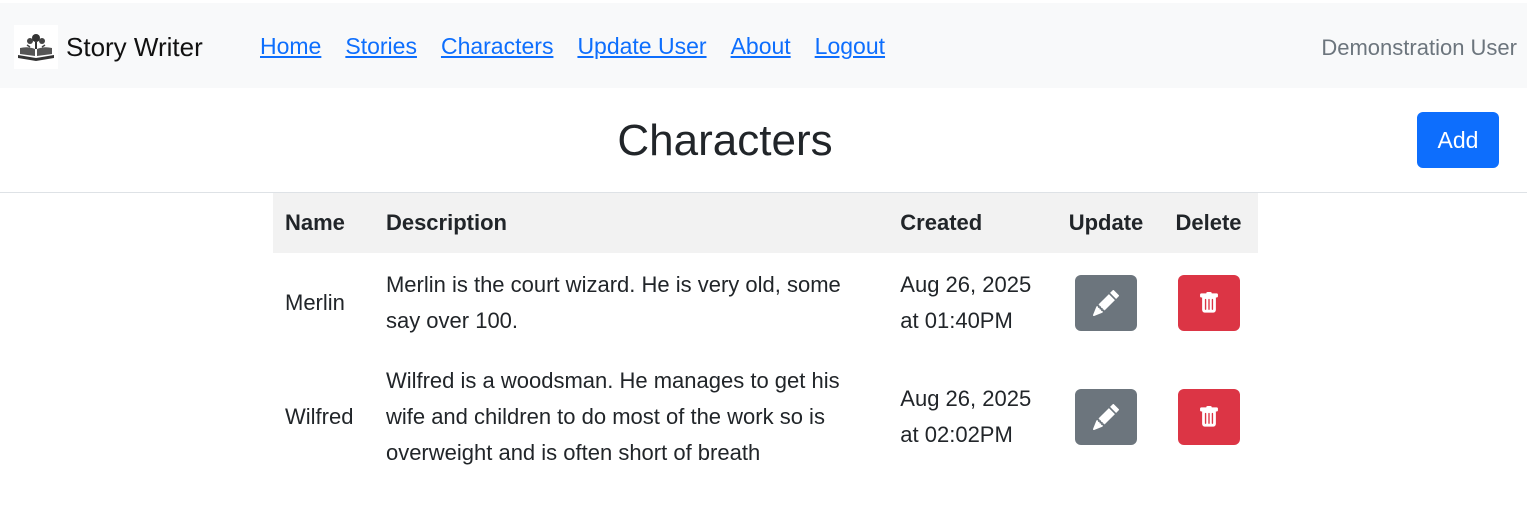 The image size is (1527, 516). I want to click on page-title: Characters, so click(725, 140).